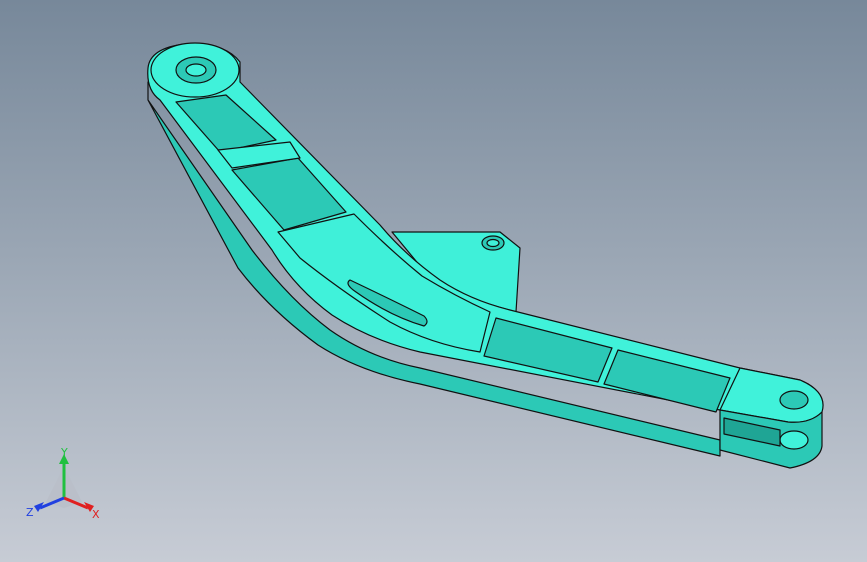 This screenshot has height=562, width=867. What do you see at coordinates (30, 512) in the screenshot?
I see `z-axis-label: Z` at bounding box center [30, 512].